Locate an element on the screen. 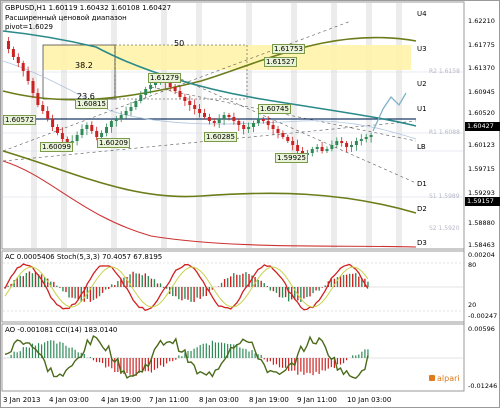 Image resolution: width=500 pixels, height=409 pixels. time-axis-label: 3 Jan 2013 is located at coordinates (22, 400).